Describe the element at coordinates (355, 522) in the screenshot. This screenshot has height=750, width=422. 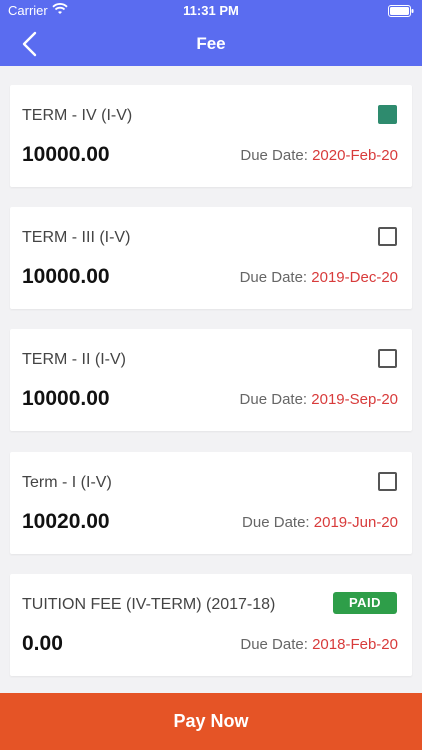
I see `due-date-value: 2019-Jun-20` at that location.